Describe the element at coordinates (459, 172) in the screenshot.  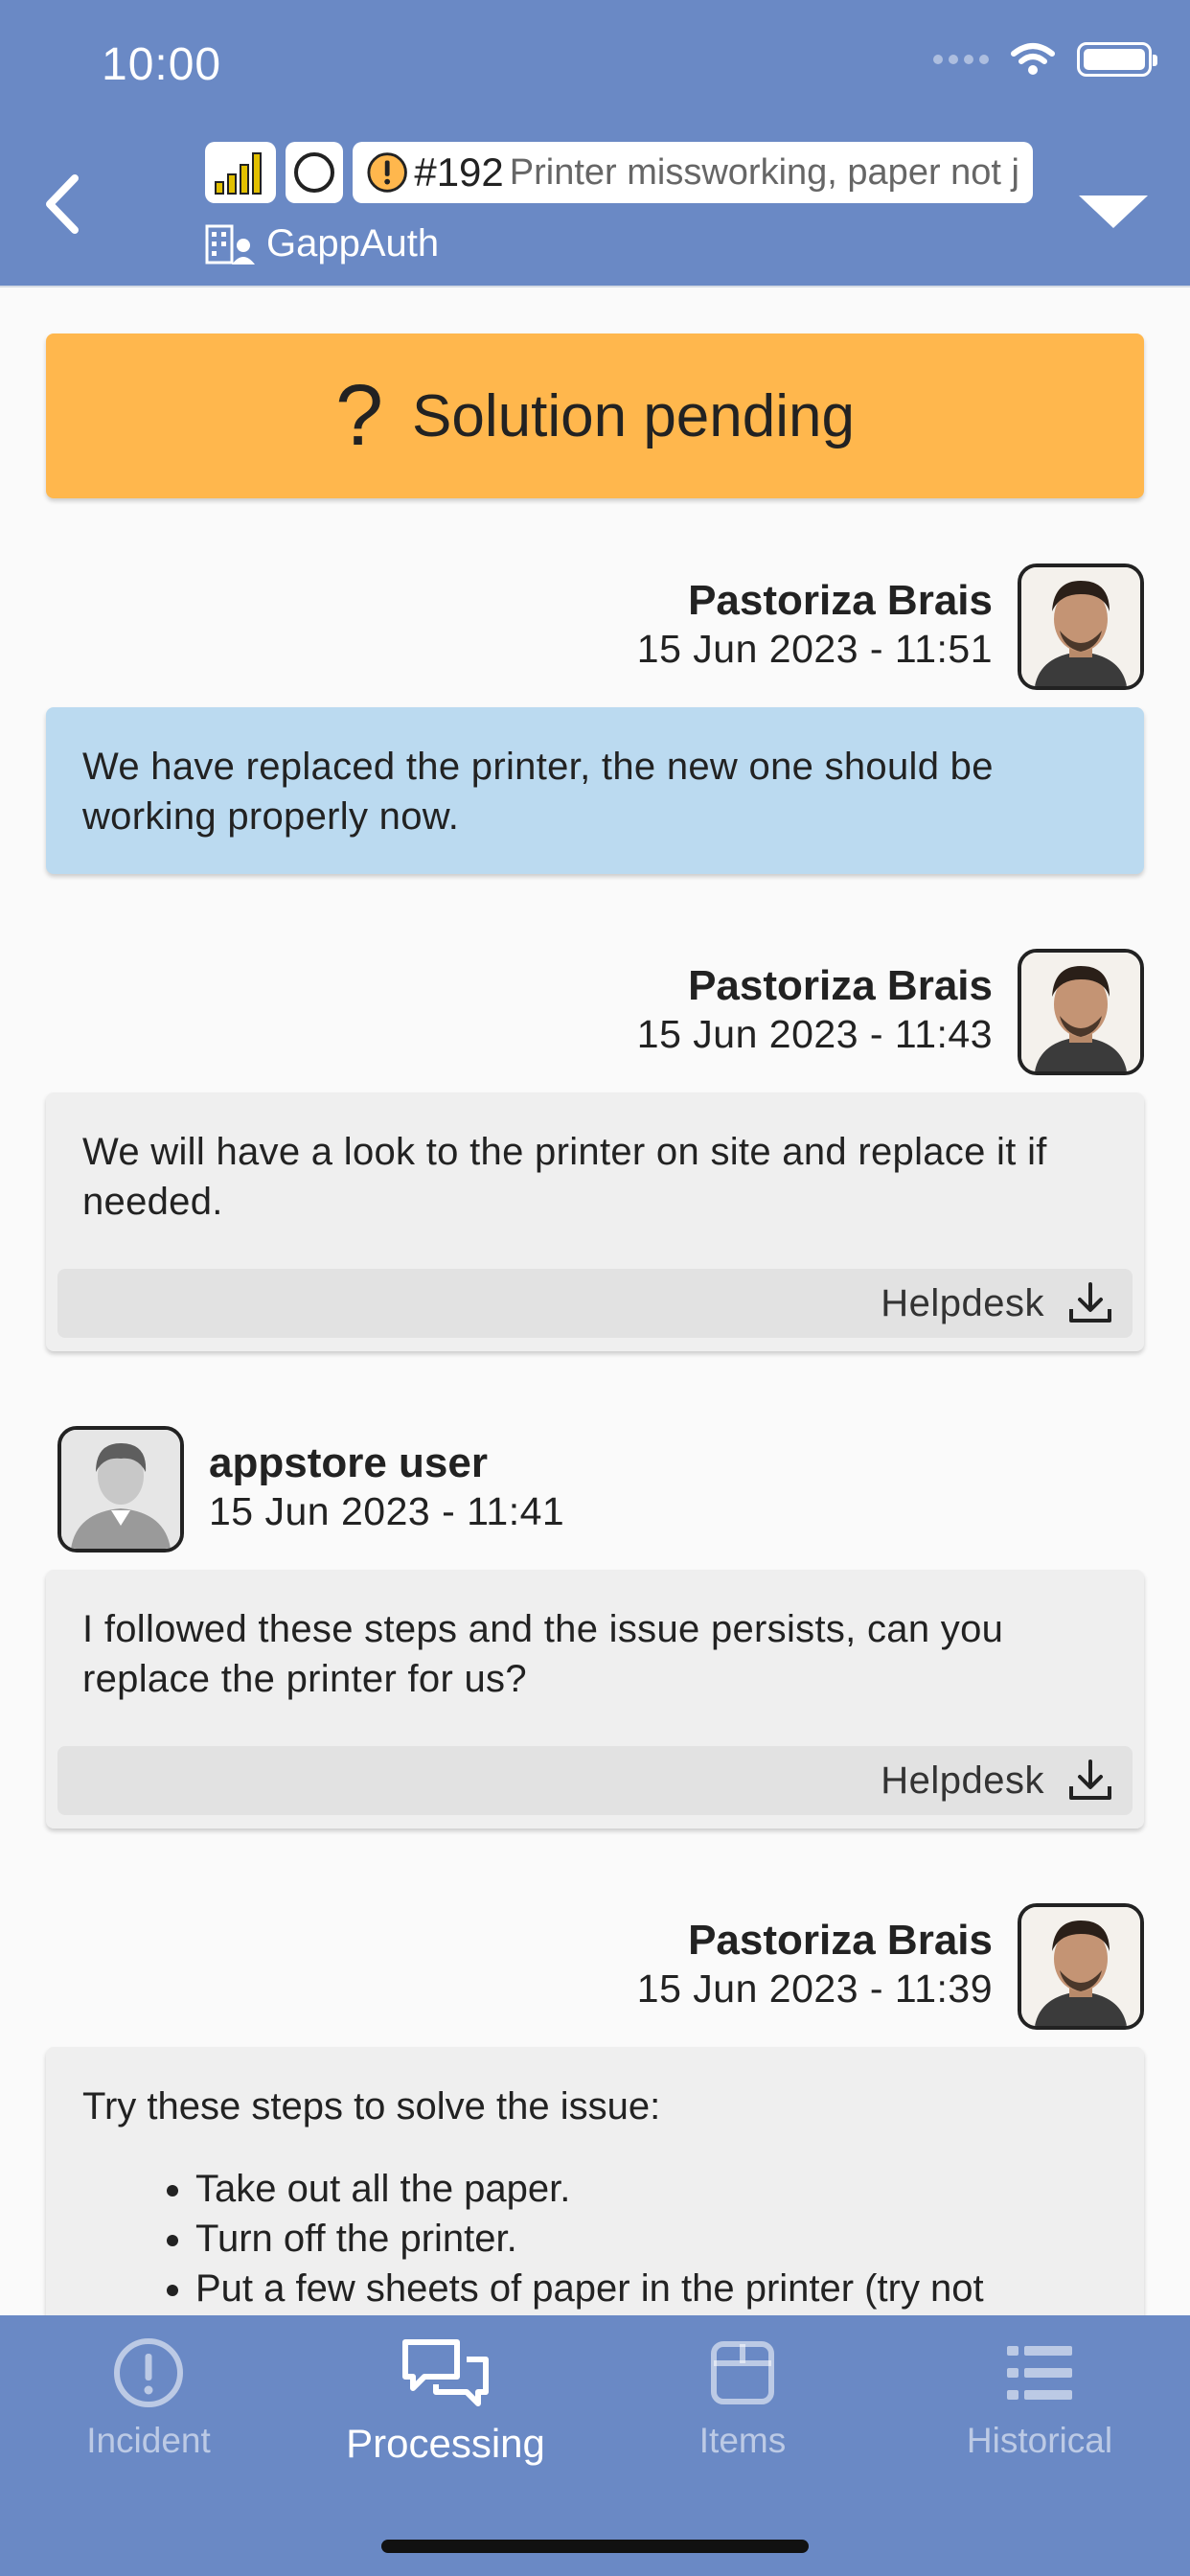
I see `ticket-number: #192` at that location.